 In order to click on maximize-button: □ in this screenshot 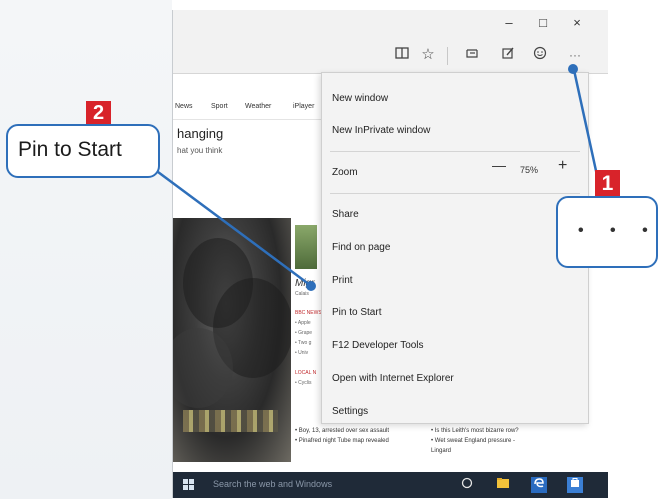, I will do `click(543, 22)`.